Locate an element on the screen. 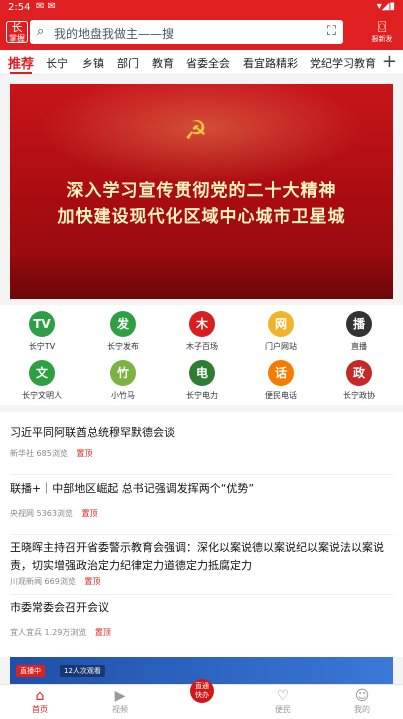 The width and height of the screenshot is (403, 719). bottom-nav: ⌂ 首页 ▶ 视频 直通 快办 ♡ 便民 ☺ 我的 is located at coordinates (201, 699).